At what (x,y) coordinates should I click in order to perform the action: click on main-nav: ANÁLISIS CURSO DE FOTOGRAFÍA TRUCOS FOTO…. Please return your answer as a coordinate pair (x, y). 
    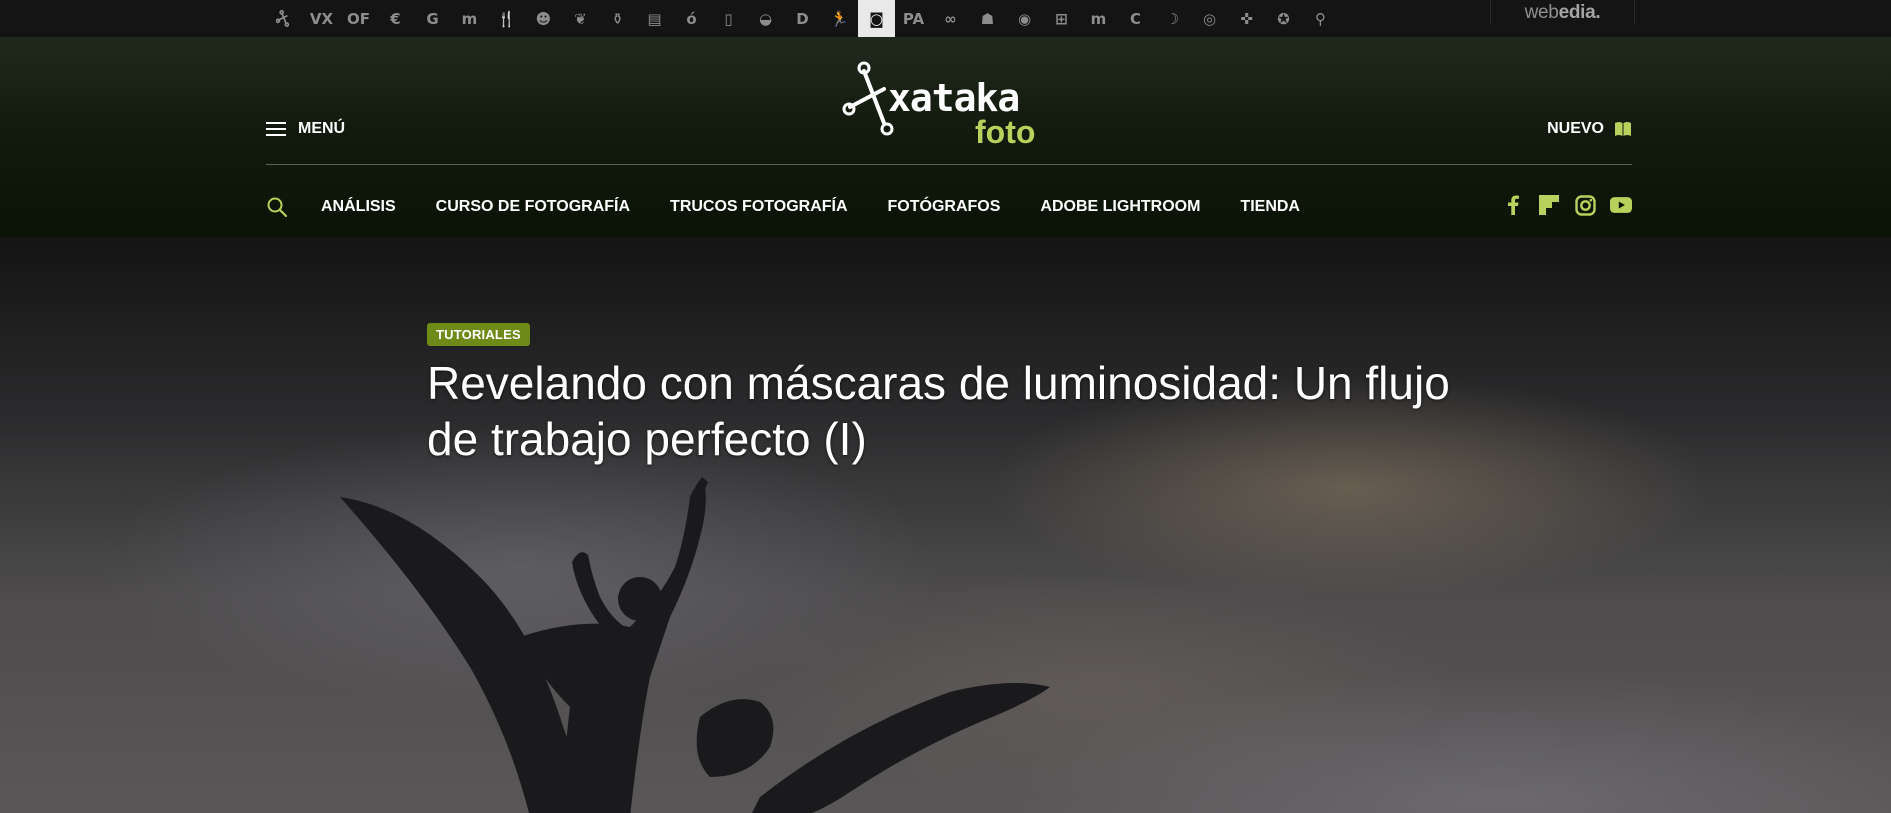
    Looking at the image, I should click on (949, 207).